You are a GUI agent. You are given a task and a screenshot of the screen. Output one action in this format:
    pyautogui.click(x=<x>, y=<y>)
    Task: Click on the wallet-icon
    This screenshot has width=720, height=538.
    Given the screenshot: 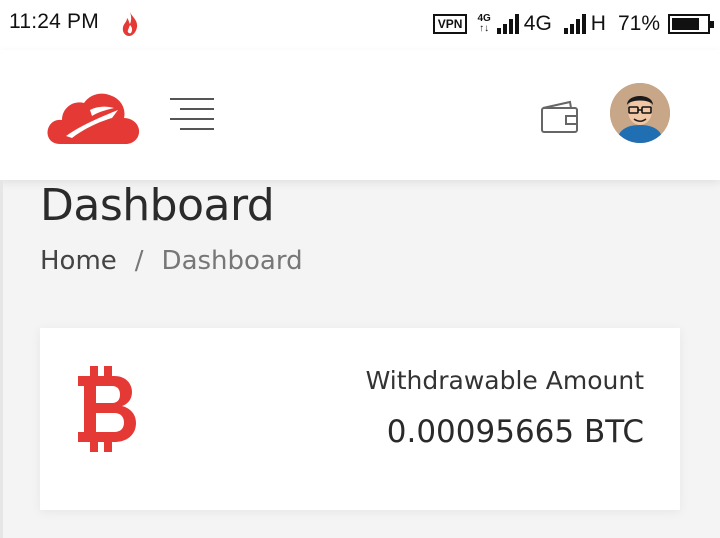 What is the action you would take?
    pyautogui.click(x=560, y=117)
    